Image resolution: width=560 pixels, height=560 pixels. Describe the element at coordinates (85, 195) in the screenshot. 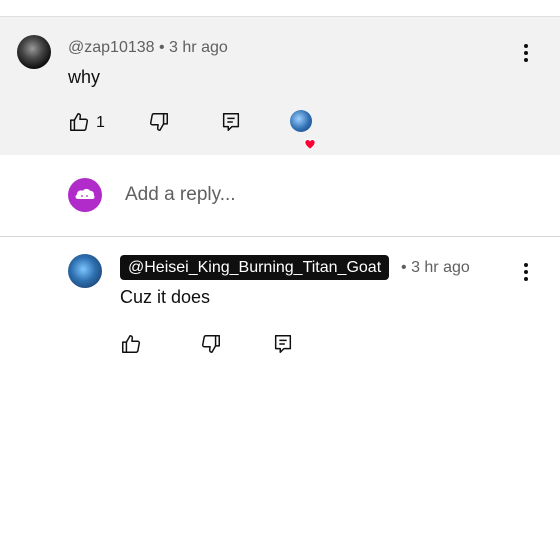

I see `current-user-avatar` at that location.